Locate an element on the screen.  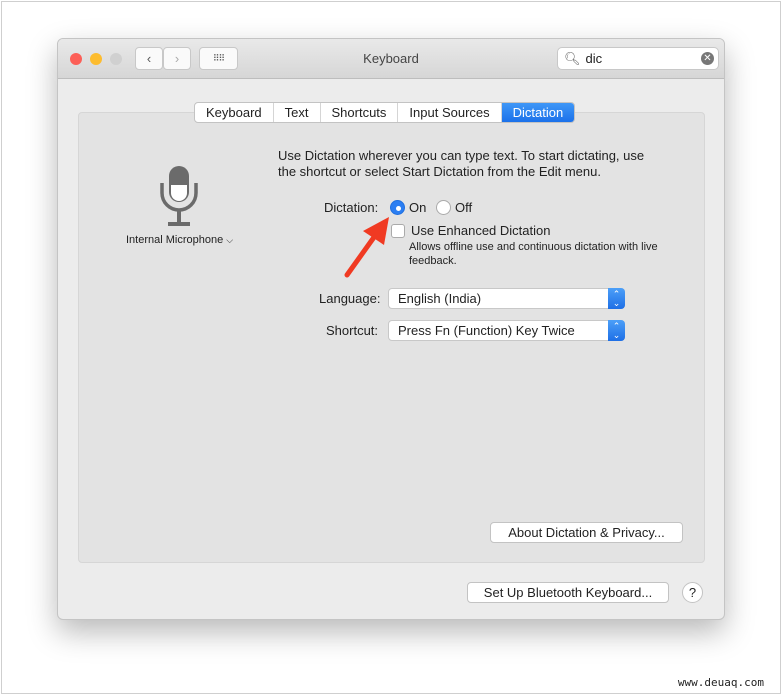
on-label: On is located at coordinates (418, 207).